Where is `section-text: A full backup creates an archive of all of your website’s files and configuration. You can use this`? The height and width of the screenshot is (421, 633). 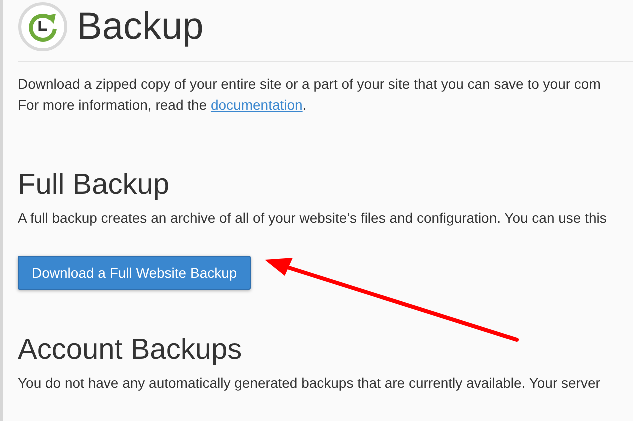
section-text: A full backup creates an archive of all of your website’s files and configuration. You can use this is located at coordinates (313, 218).